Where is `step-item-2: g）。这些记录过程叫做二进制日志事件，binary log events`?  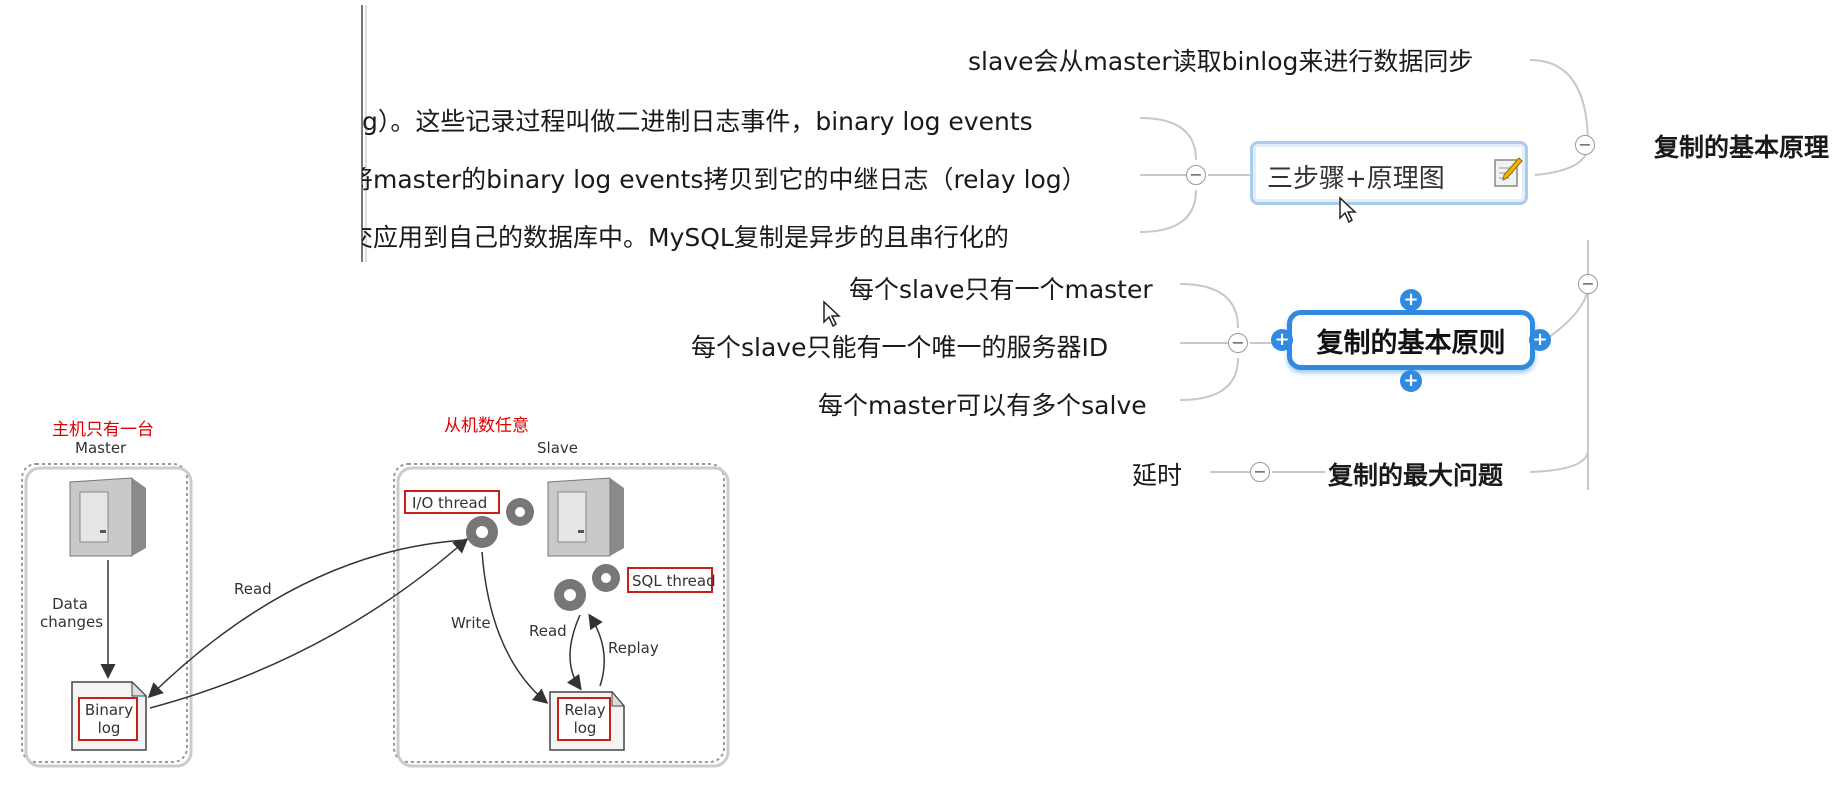
step-item-2: g）。这些记录过程叫做二进制日志事件，binary log events is located at coordinates (697, 120).